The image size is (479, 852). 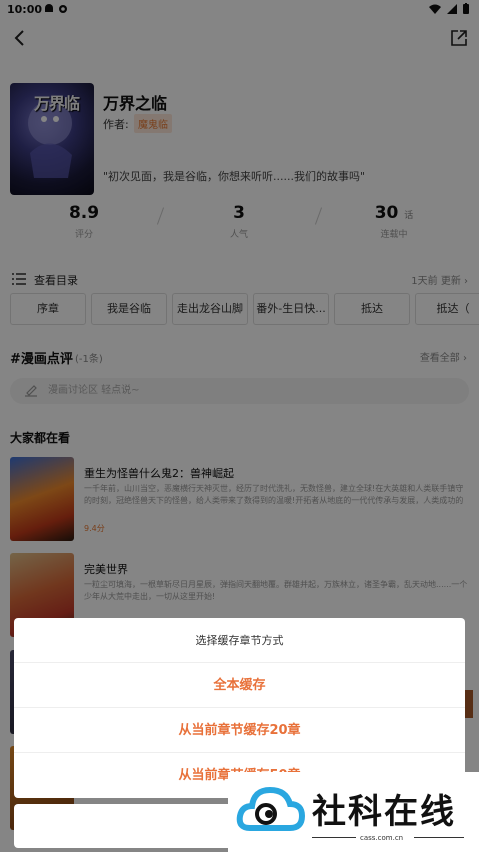 I want to click on cache-20-option: 从当前章节缓存20章, so click(x=239, y=730).